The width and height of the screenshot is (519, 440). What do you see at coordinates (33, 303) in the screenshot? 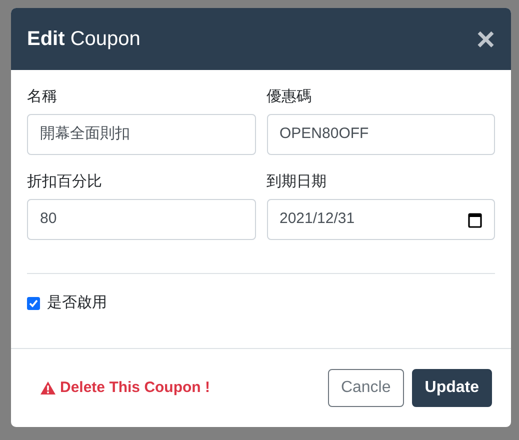
I see `enabled-checkbox` at bounding box center [33, 303].